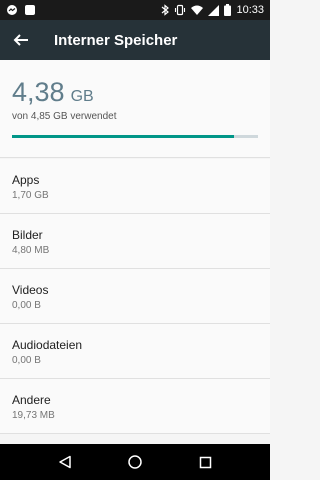 The image size is (320, 480). What do you see at coordinates (30, 290) in the screenshot?
I see `list-item-label: Videos` at bounding box center [30, 290].